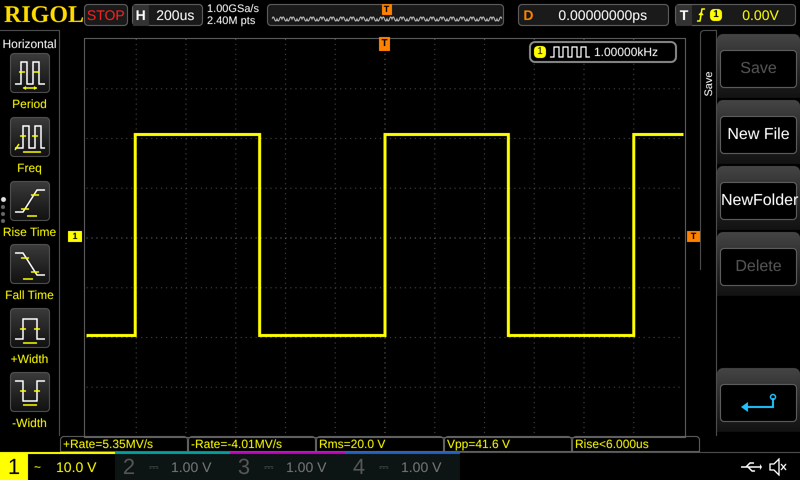 This screenshot has width=800, height=480. I want to click on channel-indicator: 1 ~ 10.0 V, so click(57, 466).